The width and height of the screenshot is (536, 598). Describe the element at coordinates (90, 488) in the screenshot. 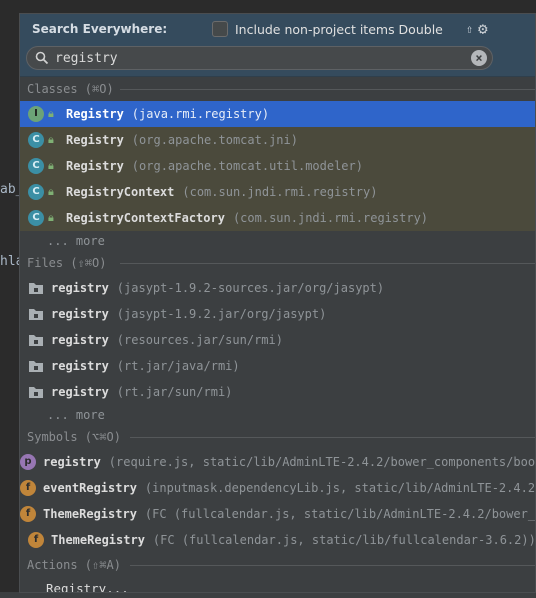

I see `result-name: eventRegistry` at that location.